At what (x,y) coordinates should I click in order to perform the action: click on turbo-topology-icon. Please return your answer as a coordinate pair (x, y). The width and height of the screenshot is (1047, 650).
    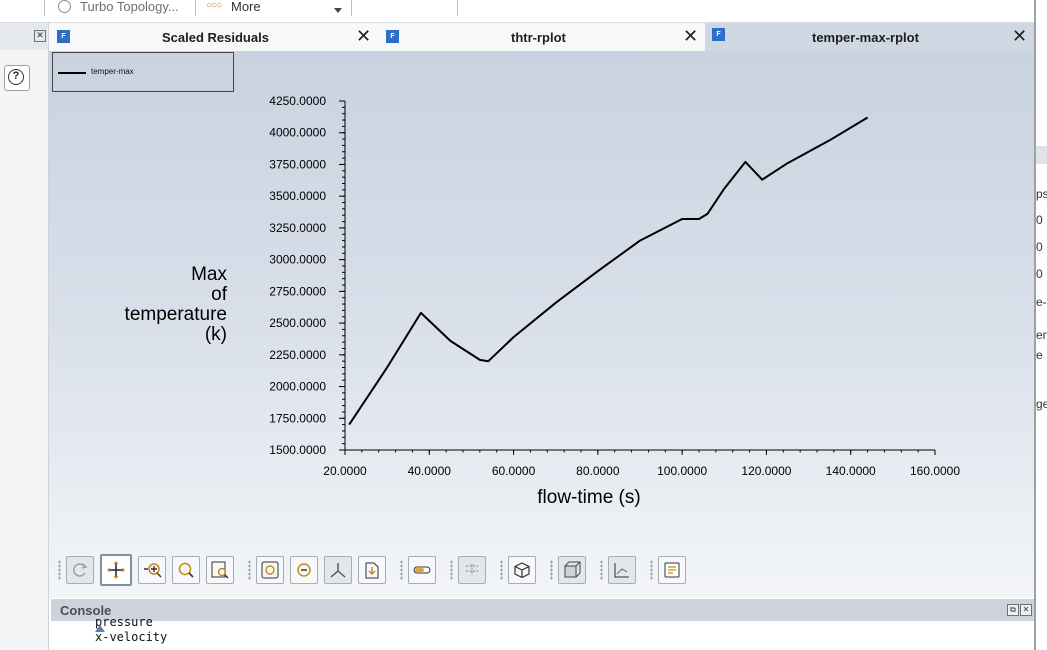
    Looking at the image, I should click on (64, 6).